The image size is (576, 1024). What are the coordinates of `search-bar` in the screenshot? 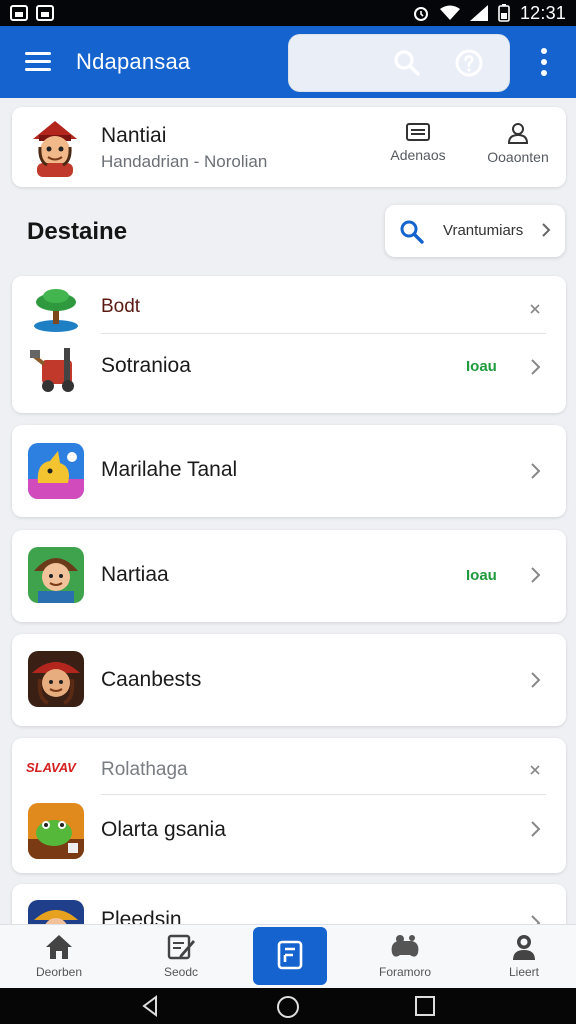 It's located at (399, 63).